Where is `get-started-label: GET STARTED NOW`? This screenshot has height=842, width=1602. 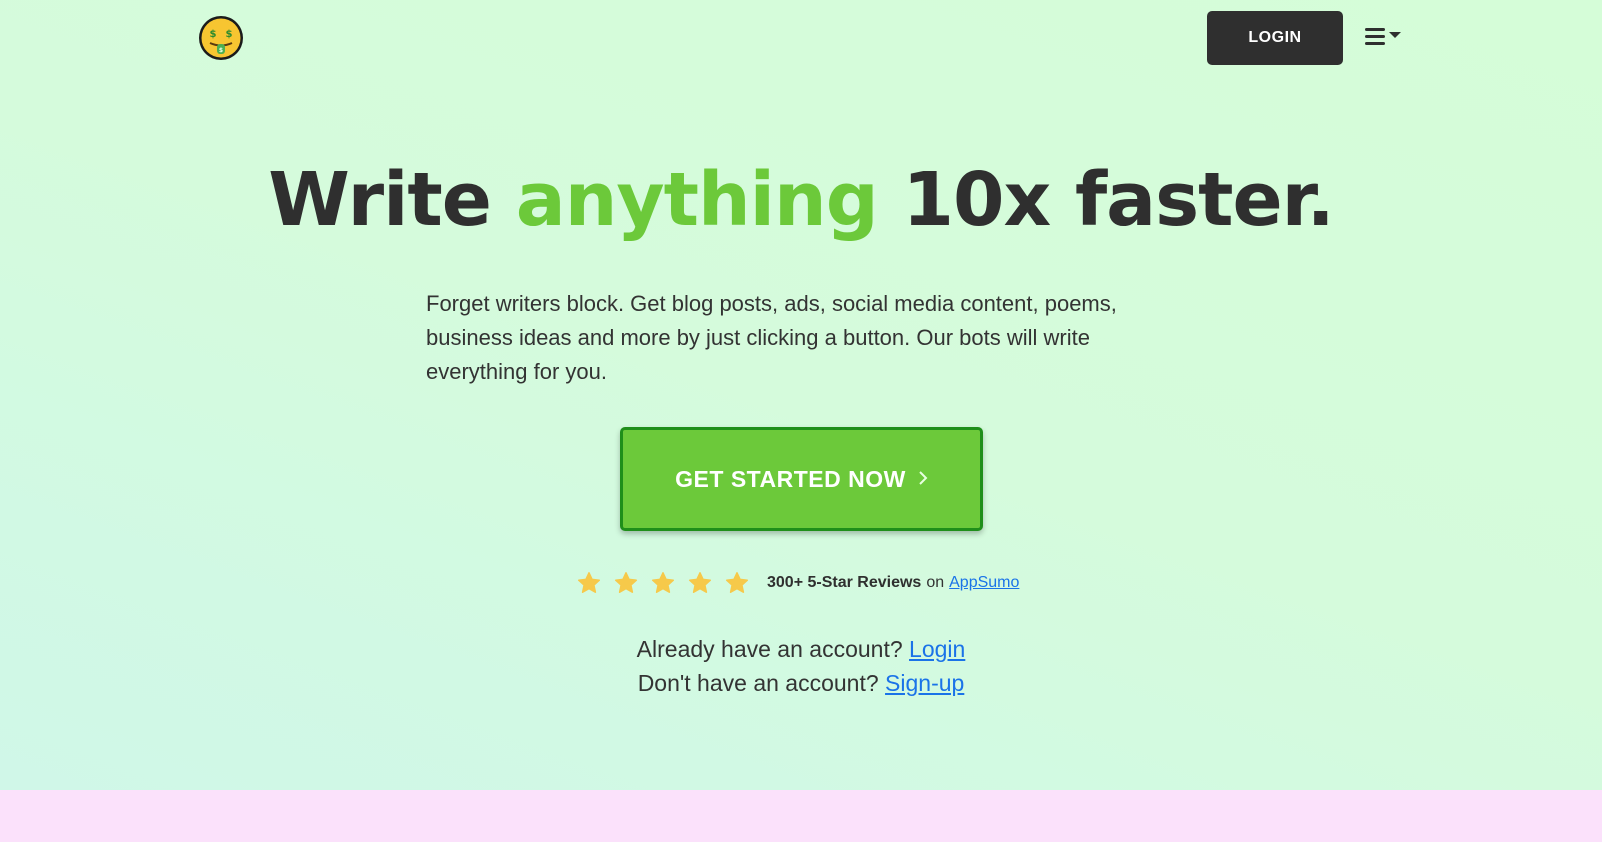
get-started-label: GET STARTED NOW is located at coordinates (790, 478).